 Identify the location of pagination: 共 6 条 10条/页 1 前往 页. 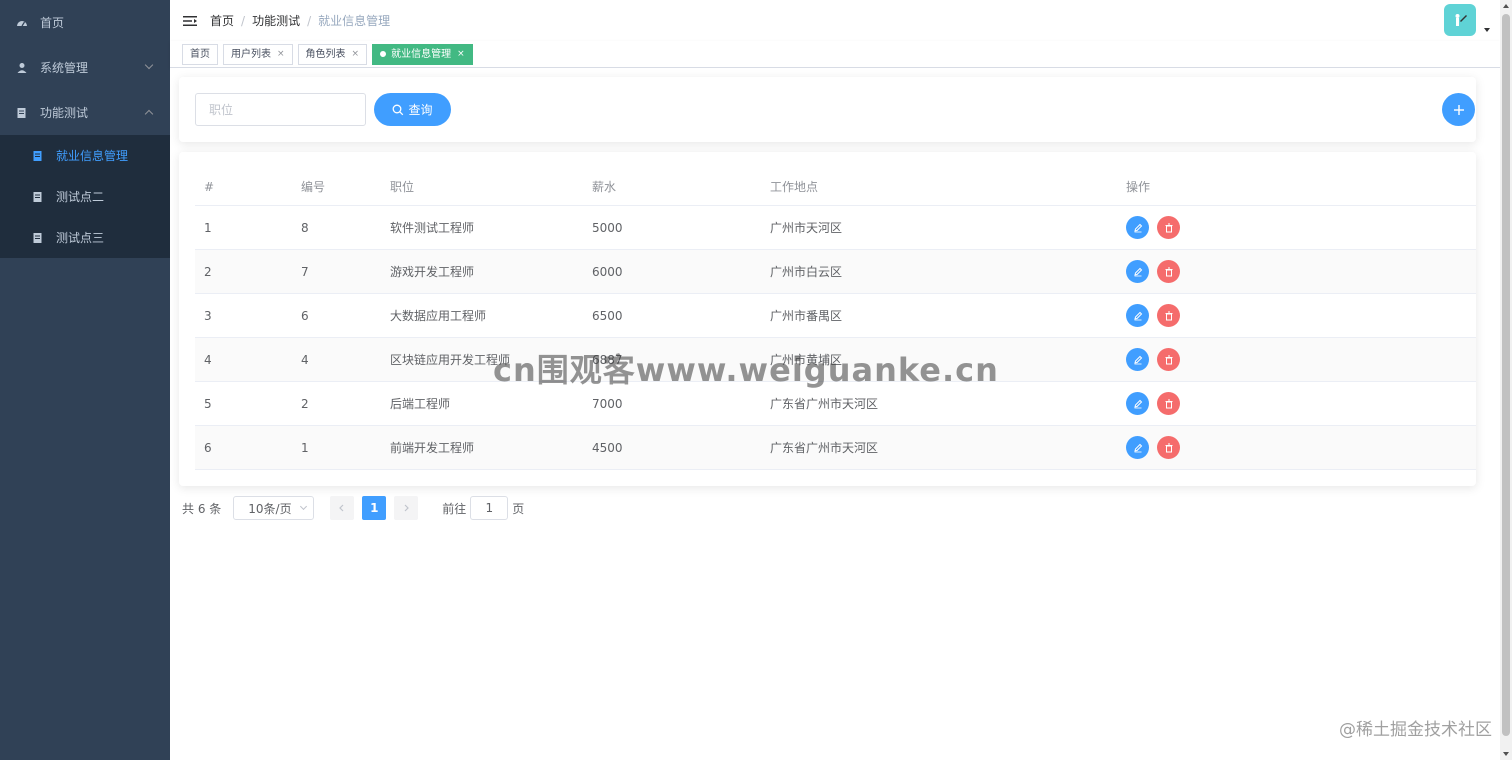
(353, 508).